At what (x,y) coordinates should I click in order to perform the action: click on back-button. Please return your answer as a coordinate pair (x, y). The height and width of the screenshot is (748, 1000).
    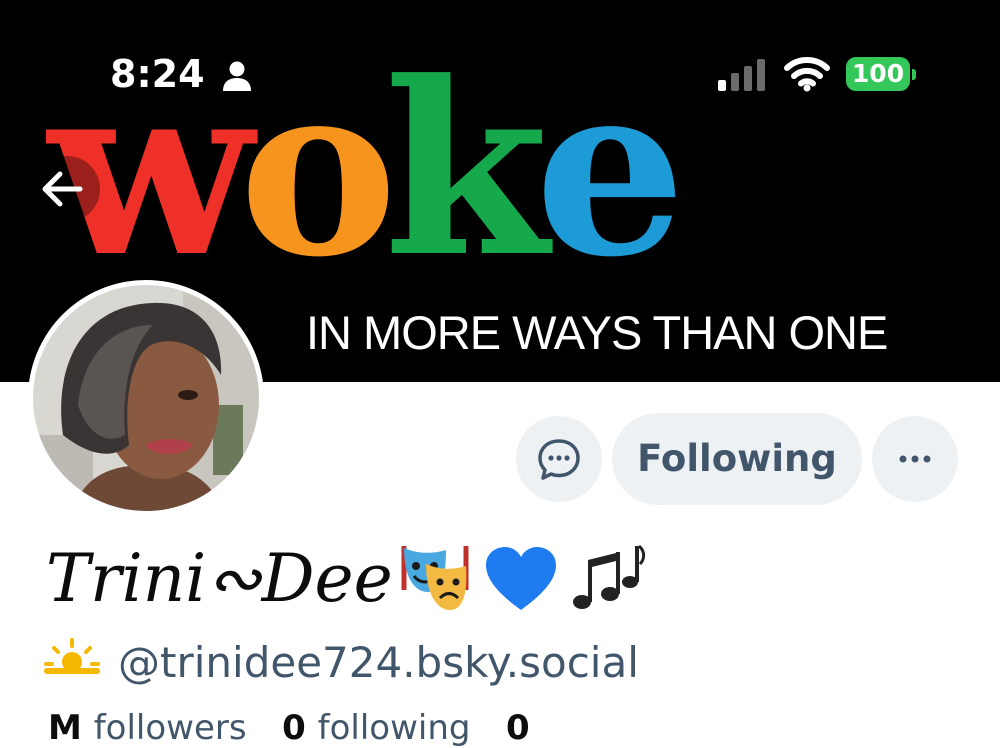
    Looking at the image, I should click on (67, 189).